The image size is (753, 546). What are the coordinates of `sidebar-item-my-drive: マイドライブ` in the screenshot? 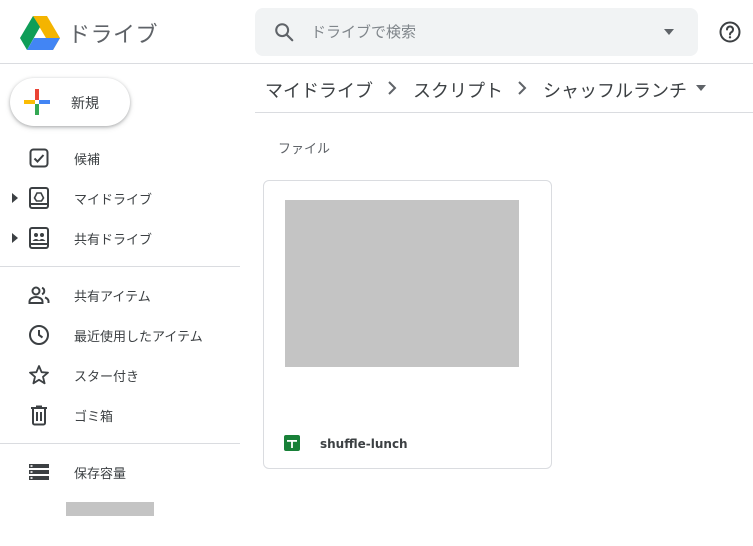 It's located at (120, 198).